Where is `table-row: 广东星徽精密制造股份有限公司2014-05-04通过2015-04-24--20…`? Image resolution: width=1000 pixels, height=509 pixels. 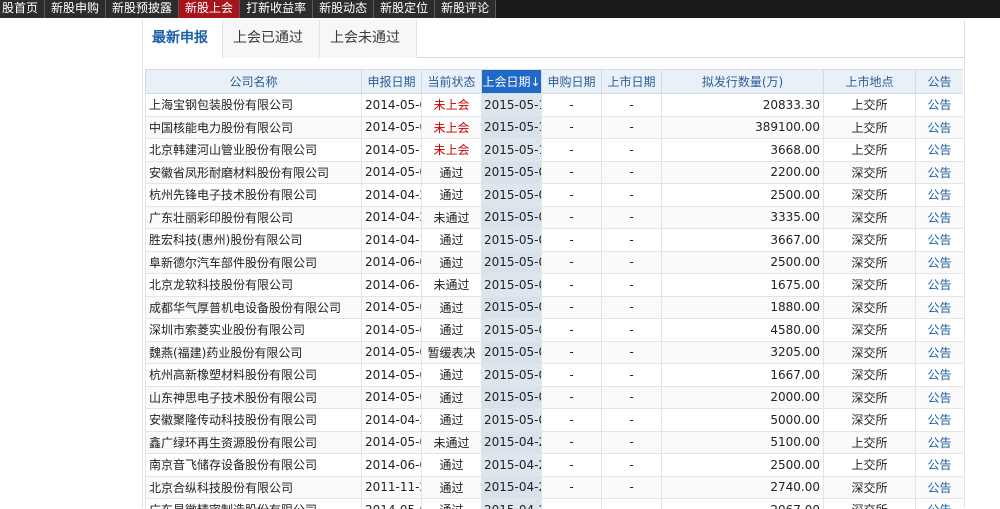 table-row: 广东星徽精密制造股份有限公司2014-05-04通过2015-04-24--20… is located at coordinates (555, 504).